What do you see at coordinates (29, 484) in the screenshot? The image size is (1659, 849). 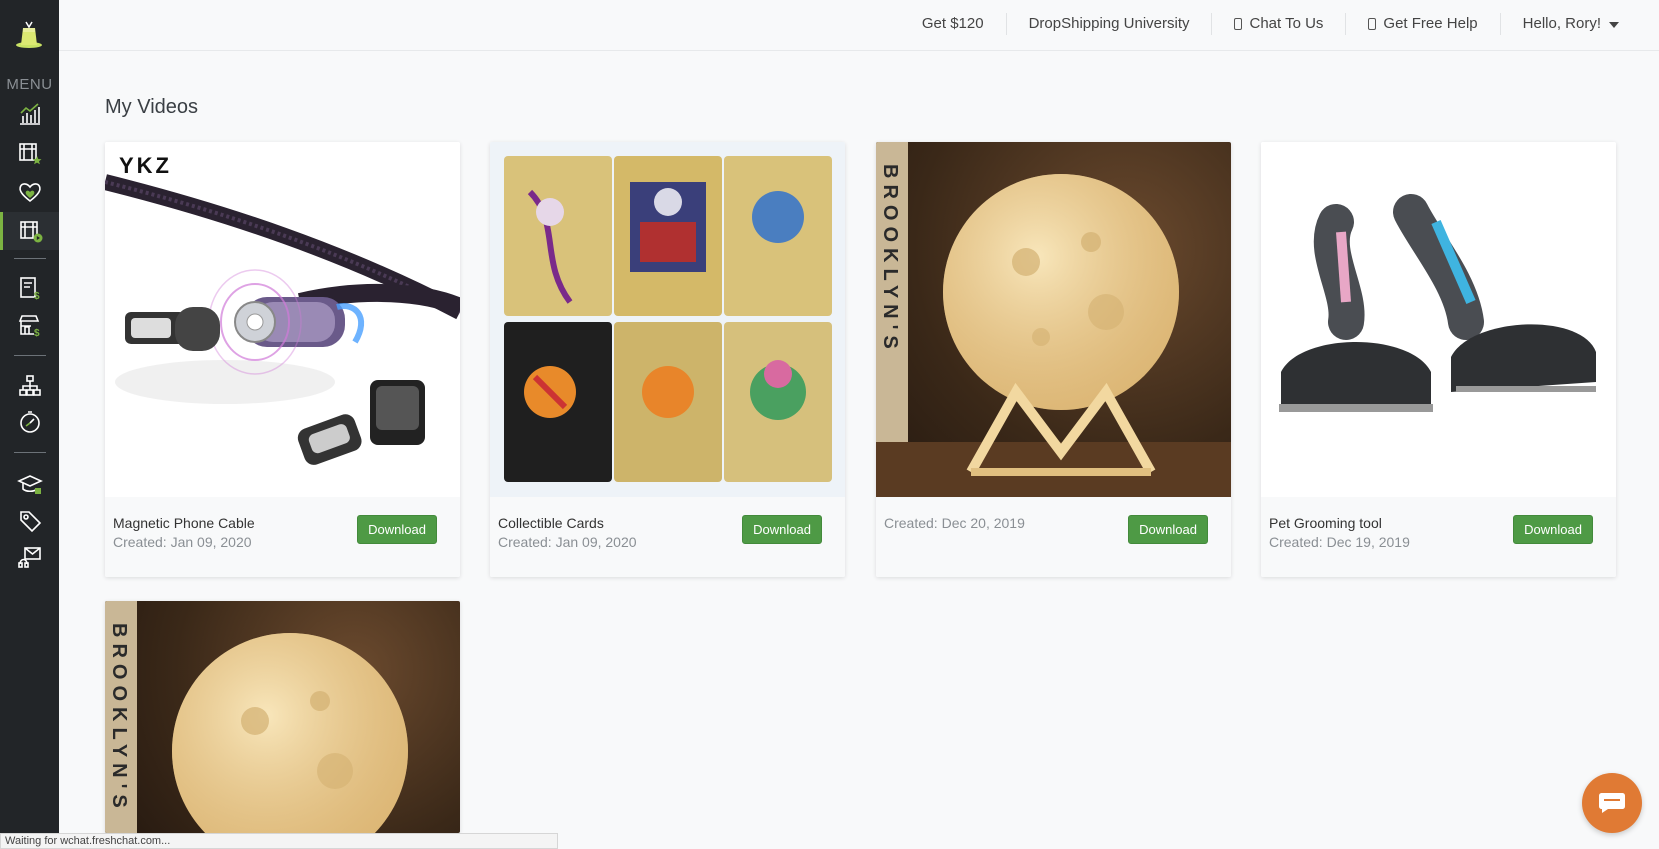 I see `university-cap-icon` at bounding box center [29, 484].